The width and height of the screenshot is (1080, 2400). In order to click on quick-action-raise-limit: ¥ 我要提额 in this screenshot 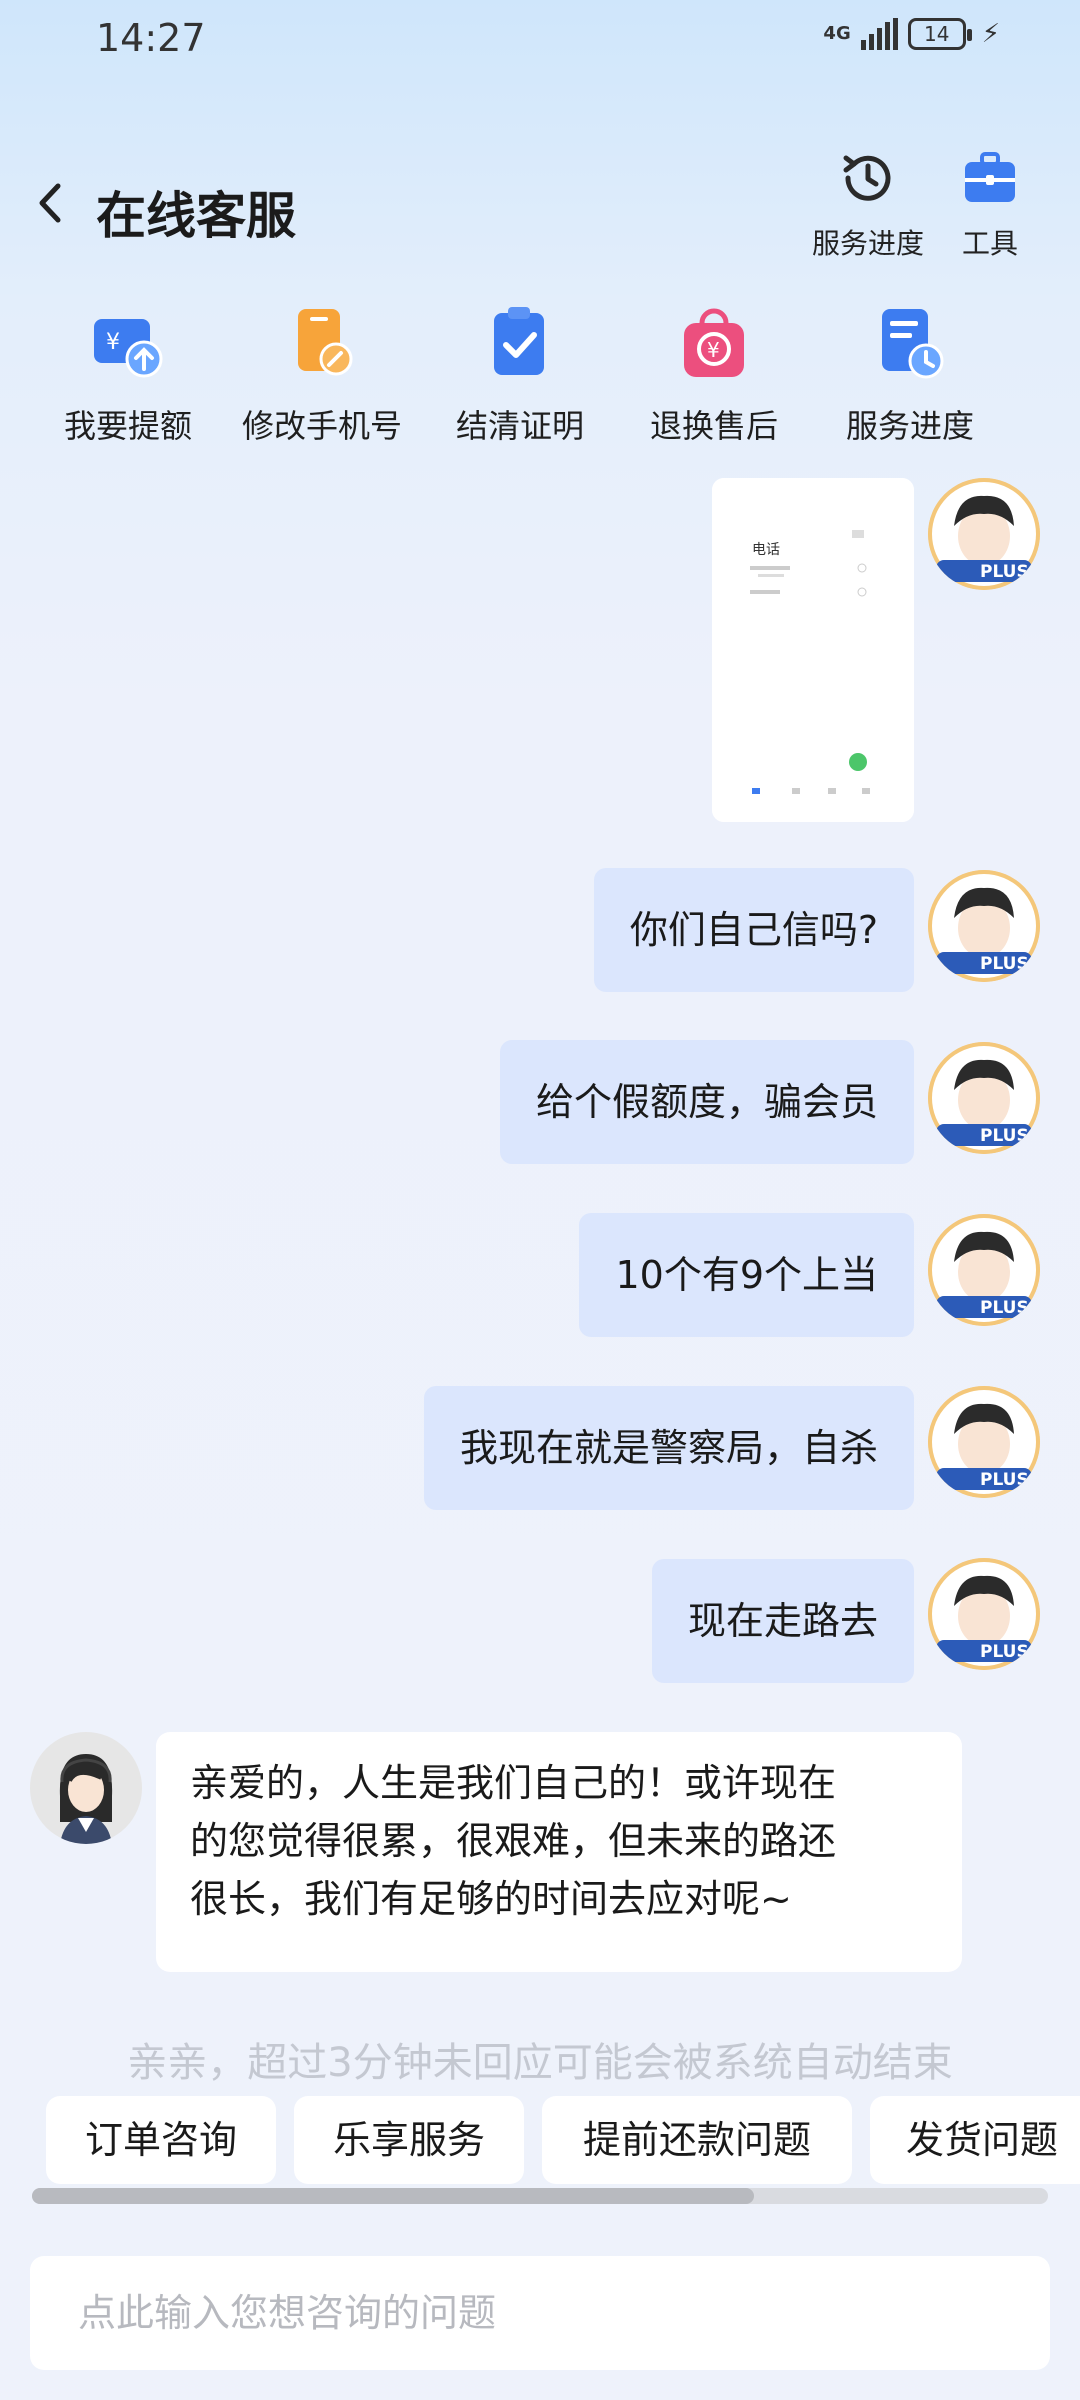, I will do `click(128, 376)`.